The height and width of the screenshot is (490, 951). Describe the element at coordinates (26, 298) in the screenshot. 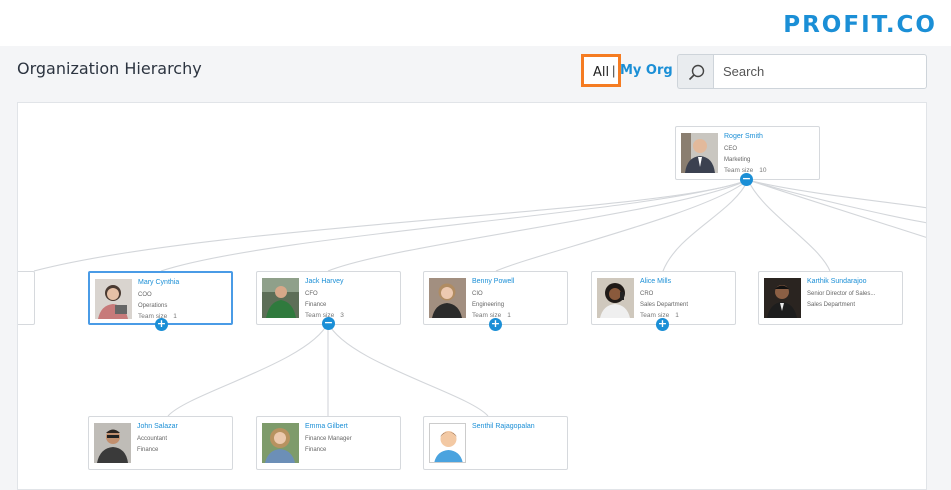

I see `org-node-partial` at that location.